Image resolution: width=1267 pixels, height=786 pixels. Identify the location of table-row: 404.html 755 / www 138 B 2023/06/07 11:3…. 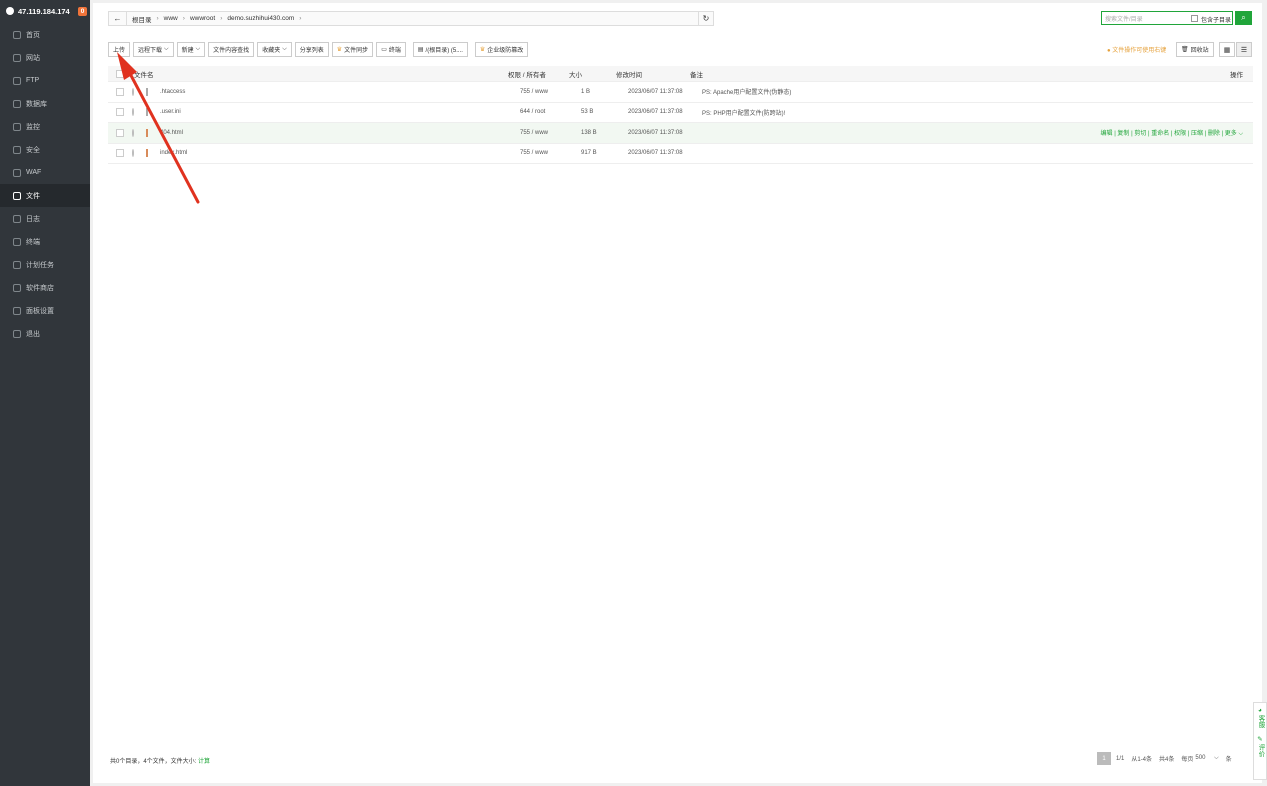
(680, 133).